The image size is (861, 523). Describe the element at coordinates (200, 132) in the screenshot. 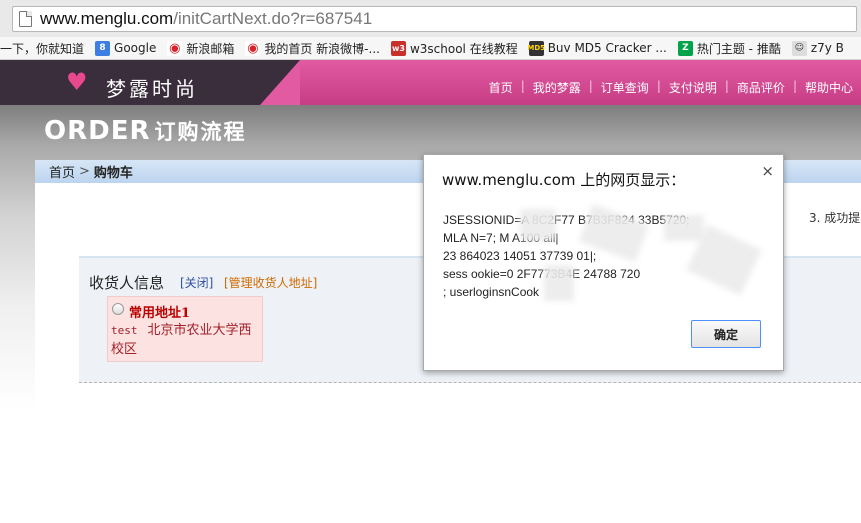

I see `order-title-cn: 订购流程` at that location.